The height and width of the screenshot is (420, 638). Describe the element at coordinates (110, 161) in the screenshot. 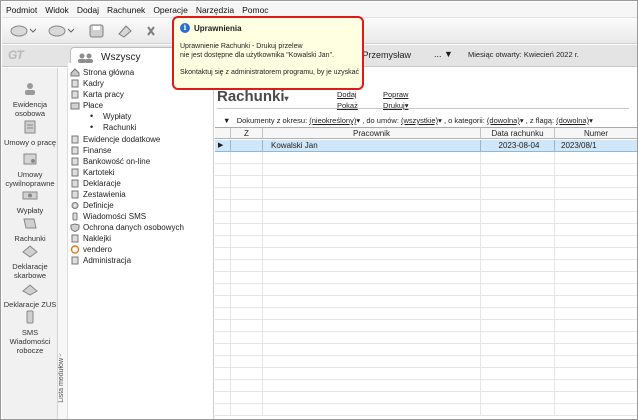

I see `tree-item-bankowosc: Bankowość on-line` at that location.